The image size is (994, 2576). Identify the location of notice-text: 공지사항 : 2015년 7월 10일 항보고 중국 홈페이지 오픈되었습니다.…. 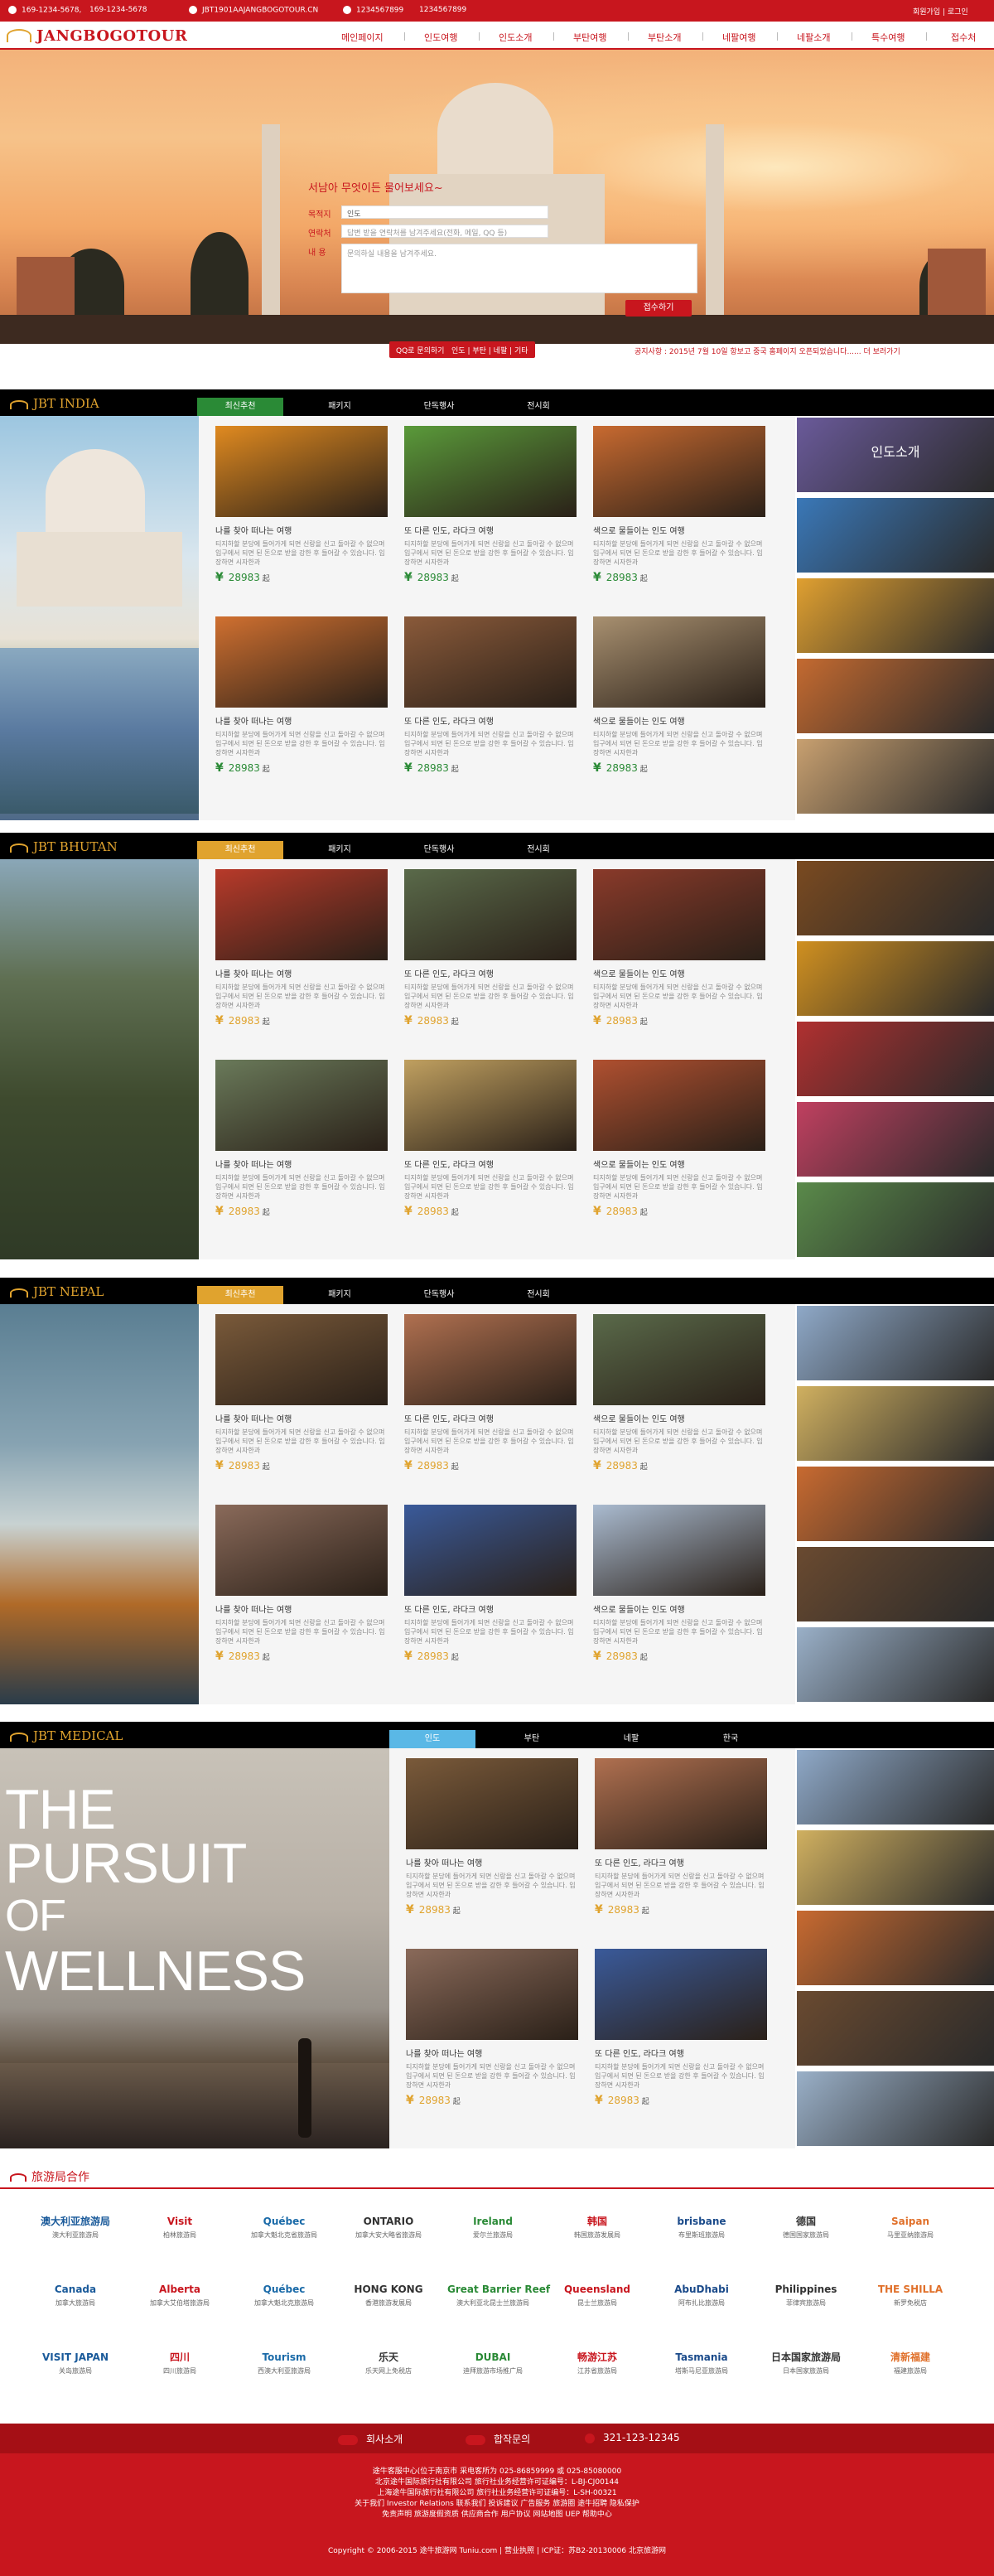
(767, 351).